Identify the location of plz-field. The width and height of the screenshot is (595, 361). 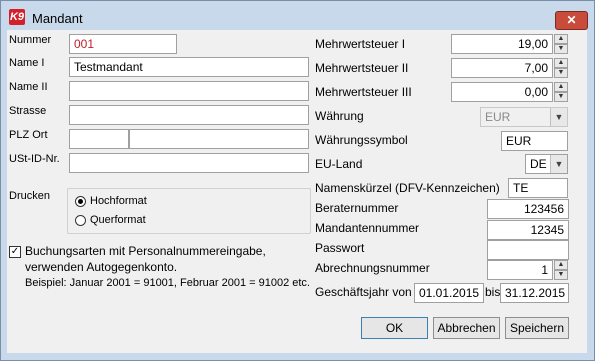
(99, 139).